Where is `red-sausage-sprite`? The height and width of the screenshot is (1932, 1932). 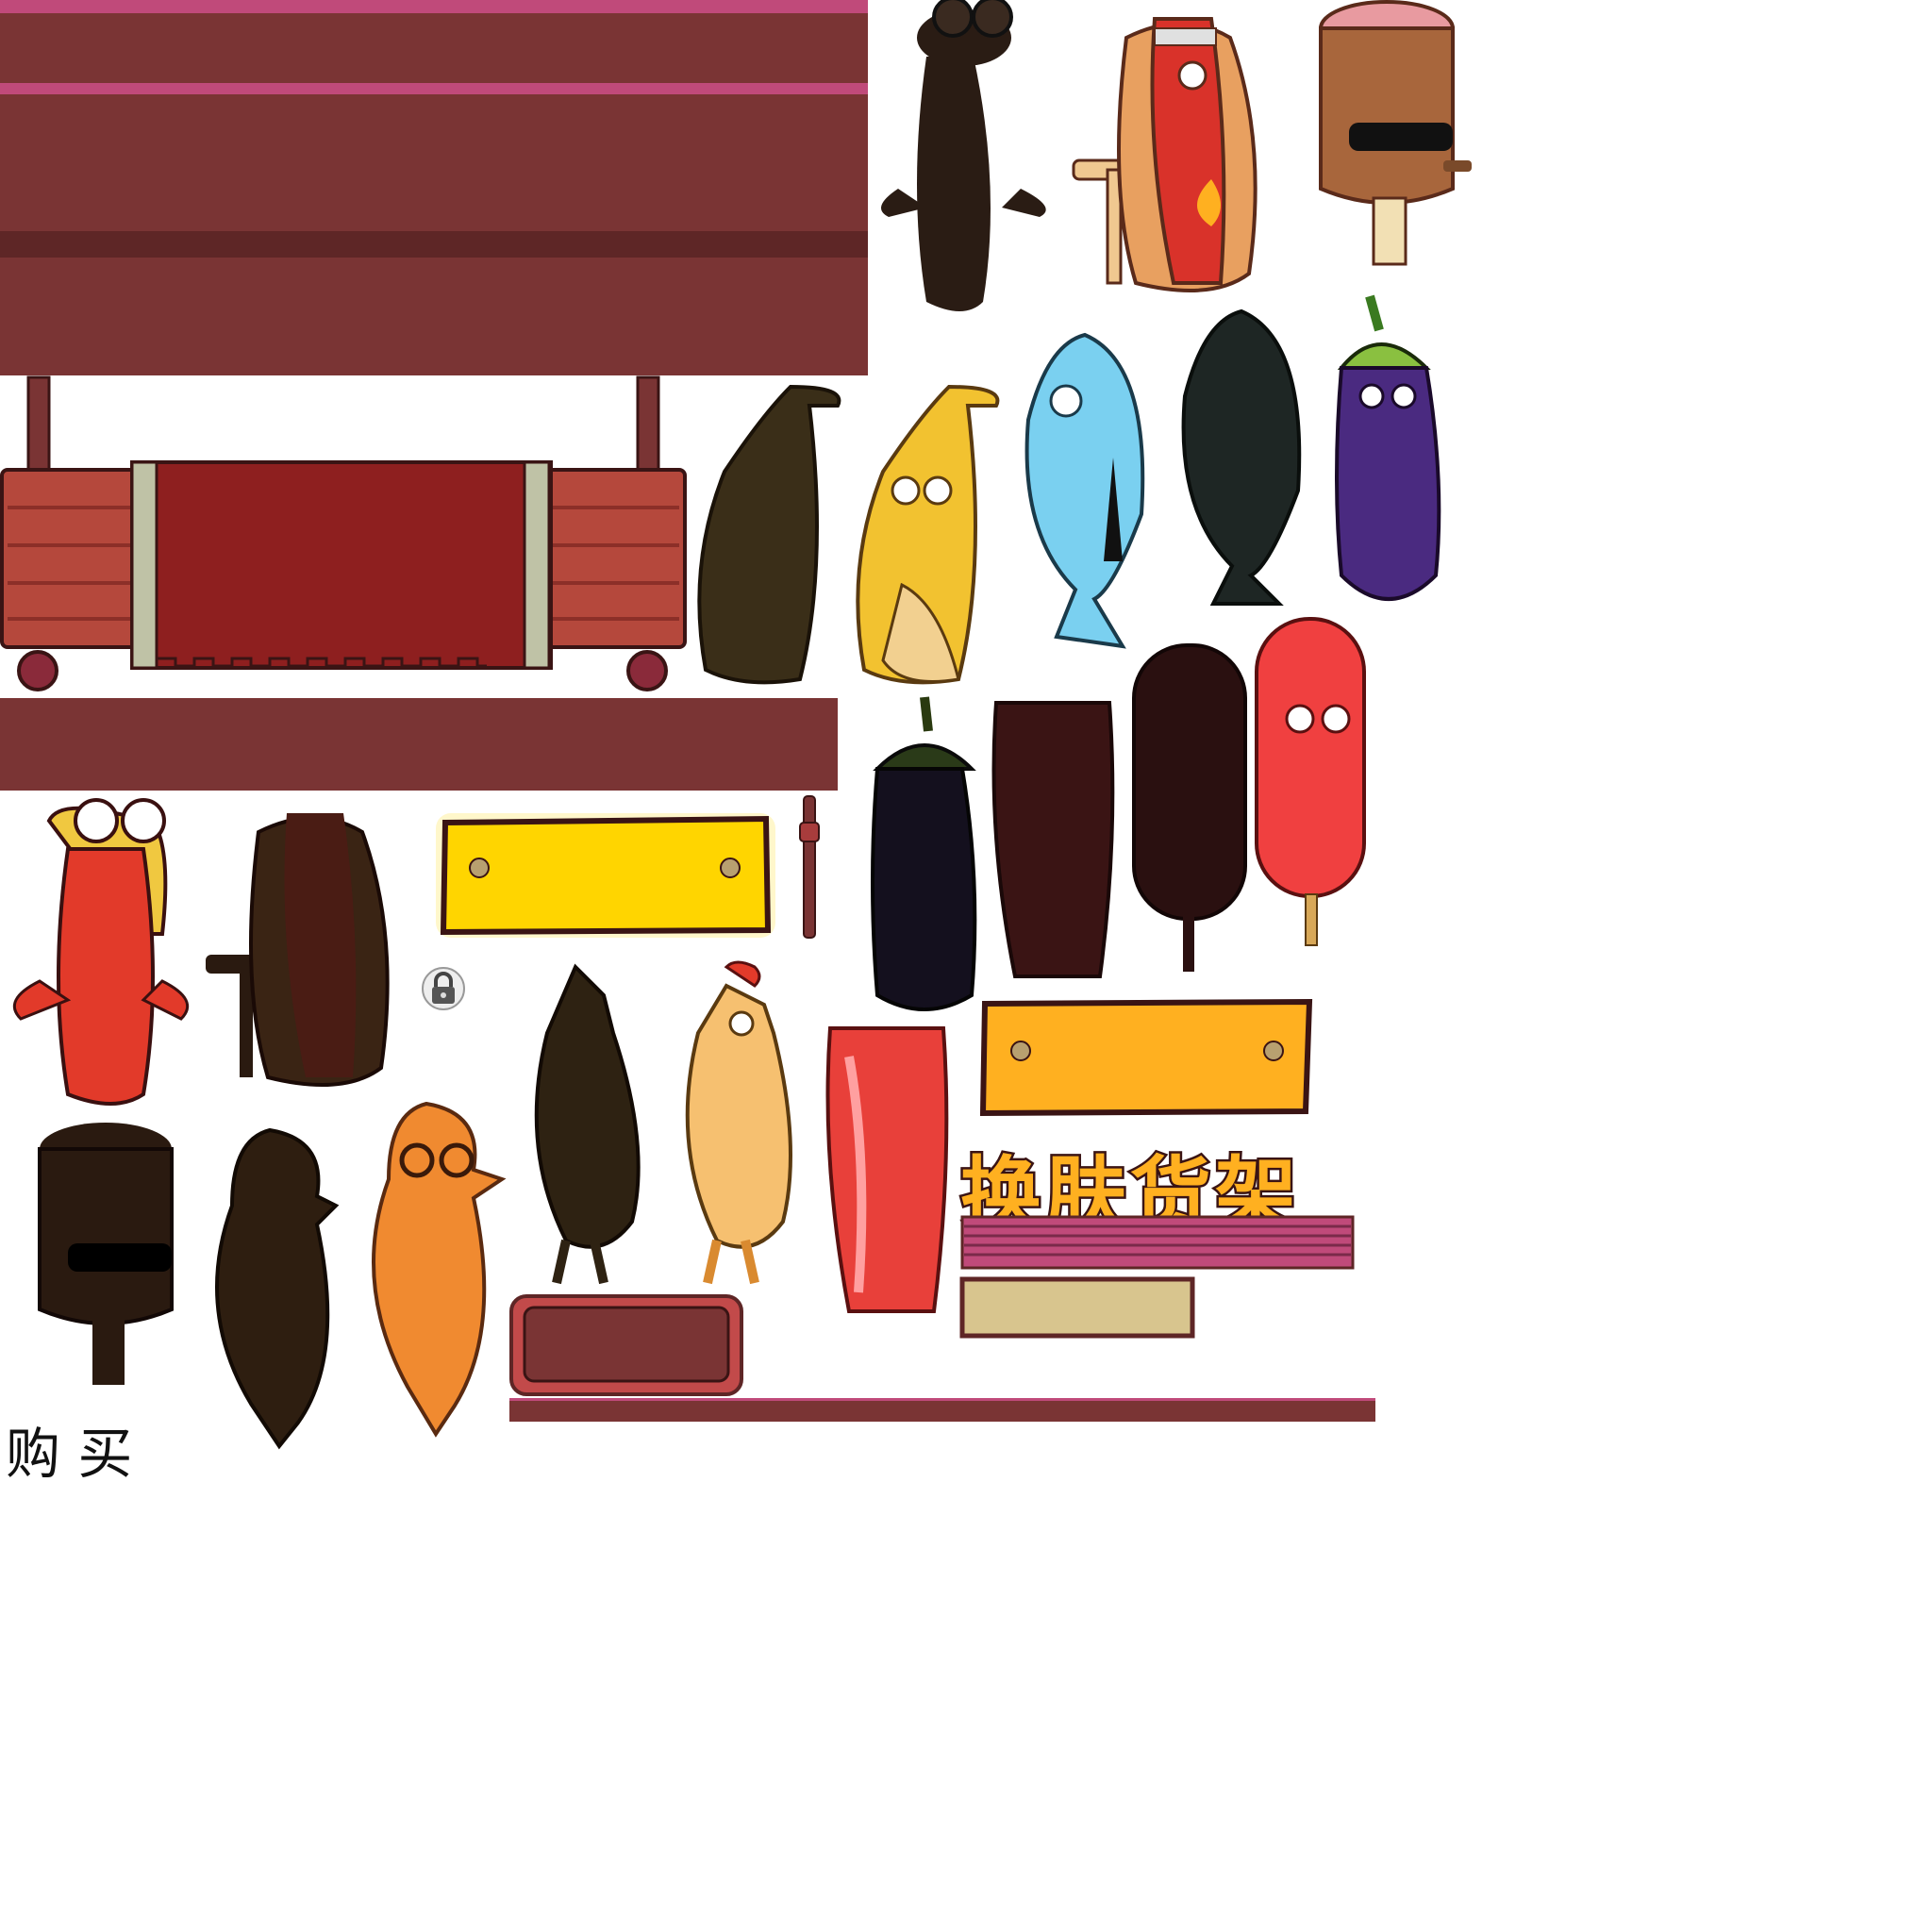 red-sausage-sprite is located at coordinates (1310, 781).